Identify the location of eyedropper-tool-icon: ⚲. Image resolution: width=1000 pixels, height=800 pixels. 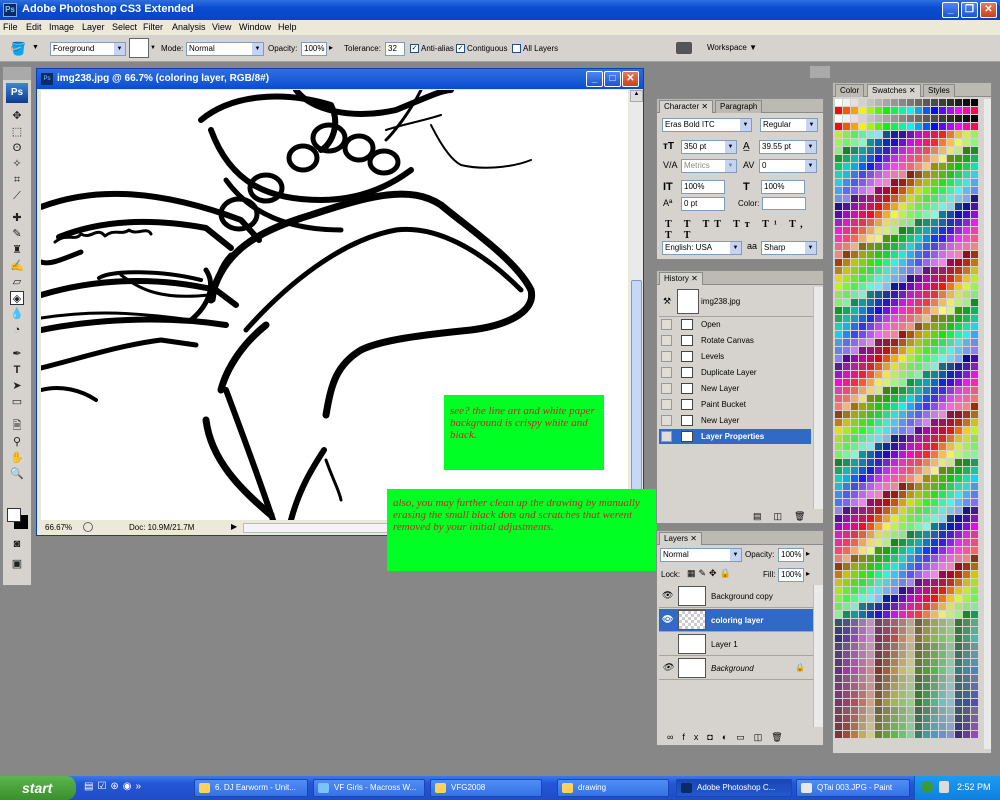
(17, 442).